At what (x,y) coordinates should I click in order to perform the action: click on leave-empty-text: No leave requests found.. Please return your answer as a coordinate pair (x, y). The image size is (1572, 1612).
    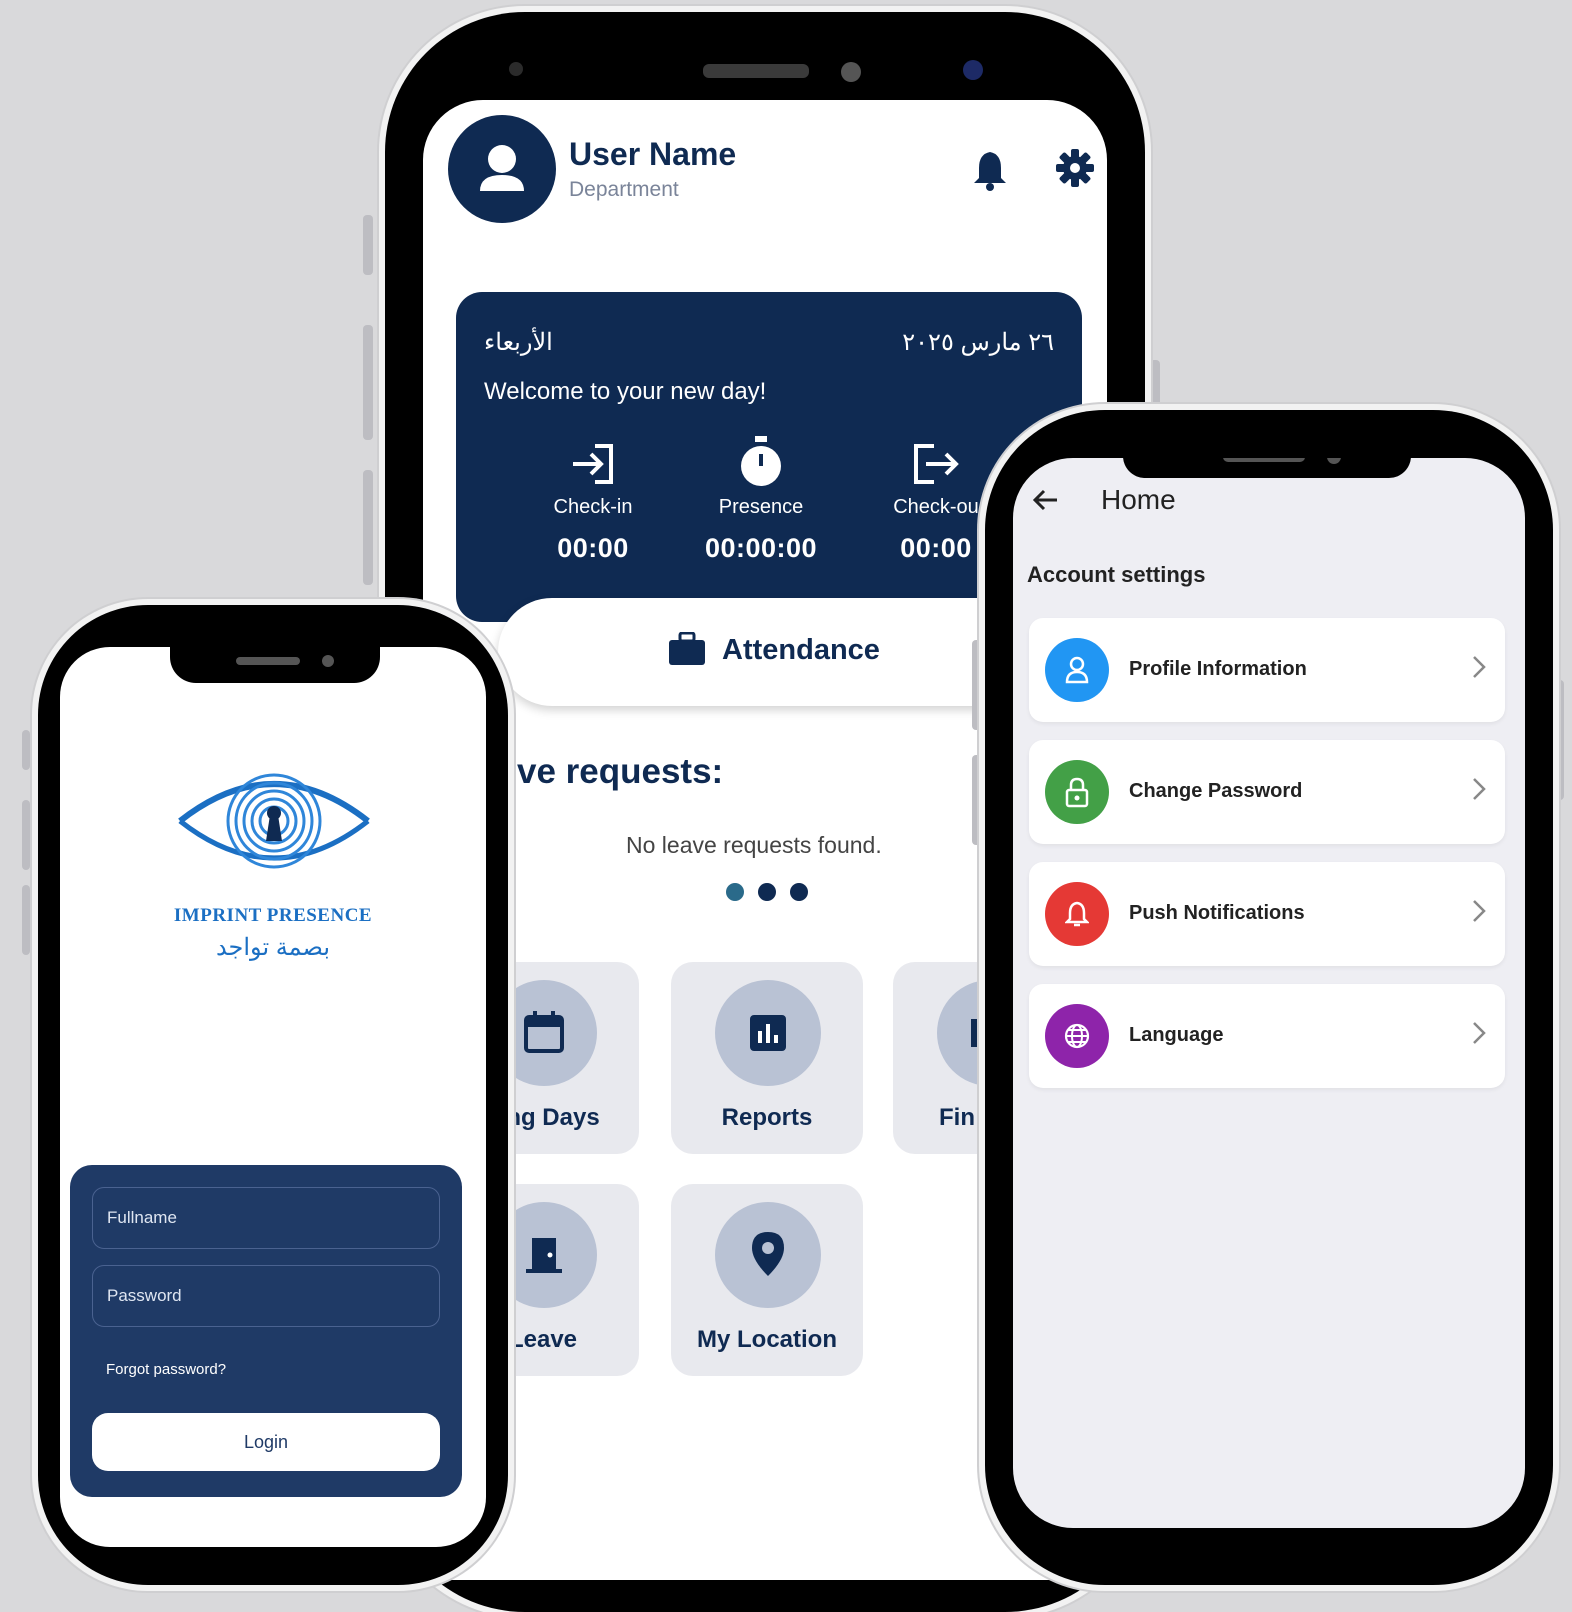
    Looking at the image, I should click on (754, 845).